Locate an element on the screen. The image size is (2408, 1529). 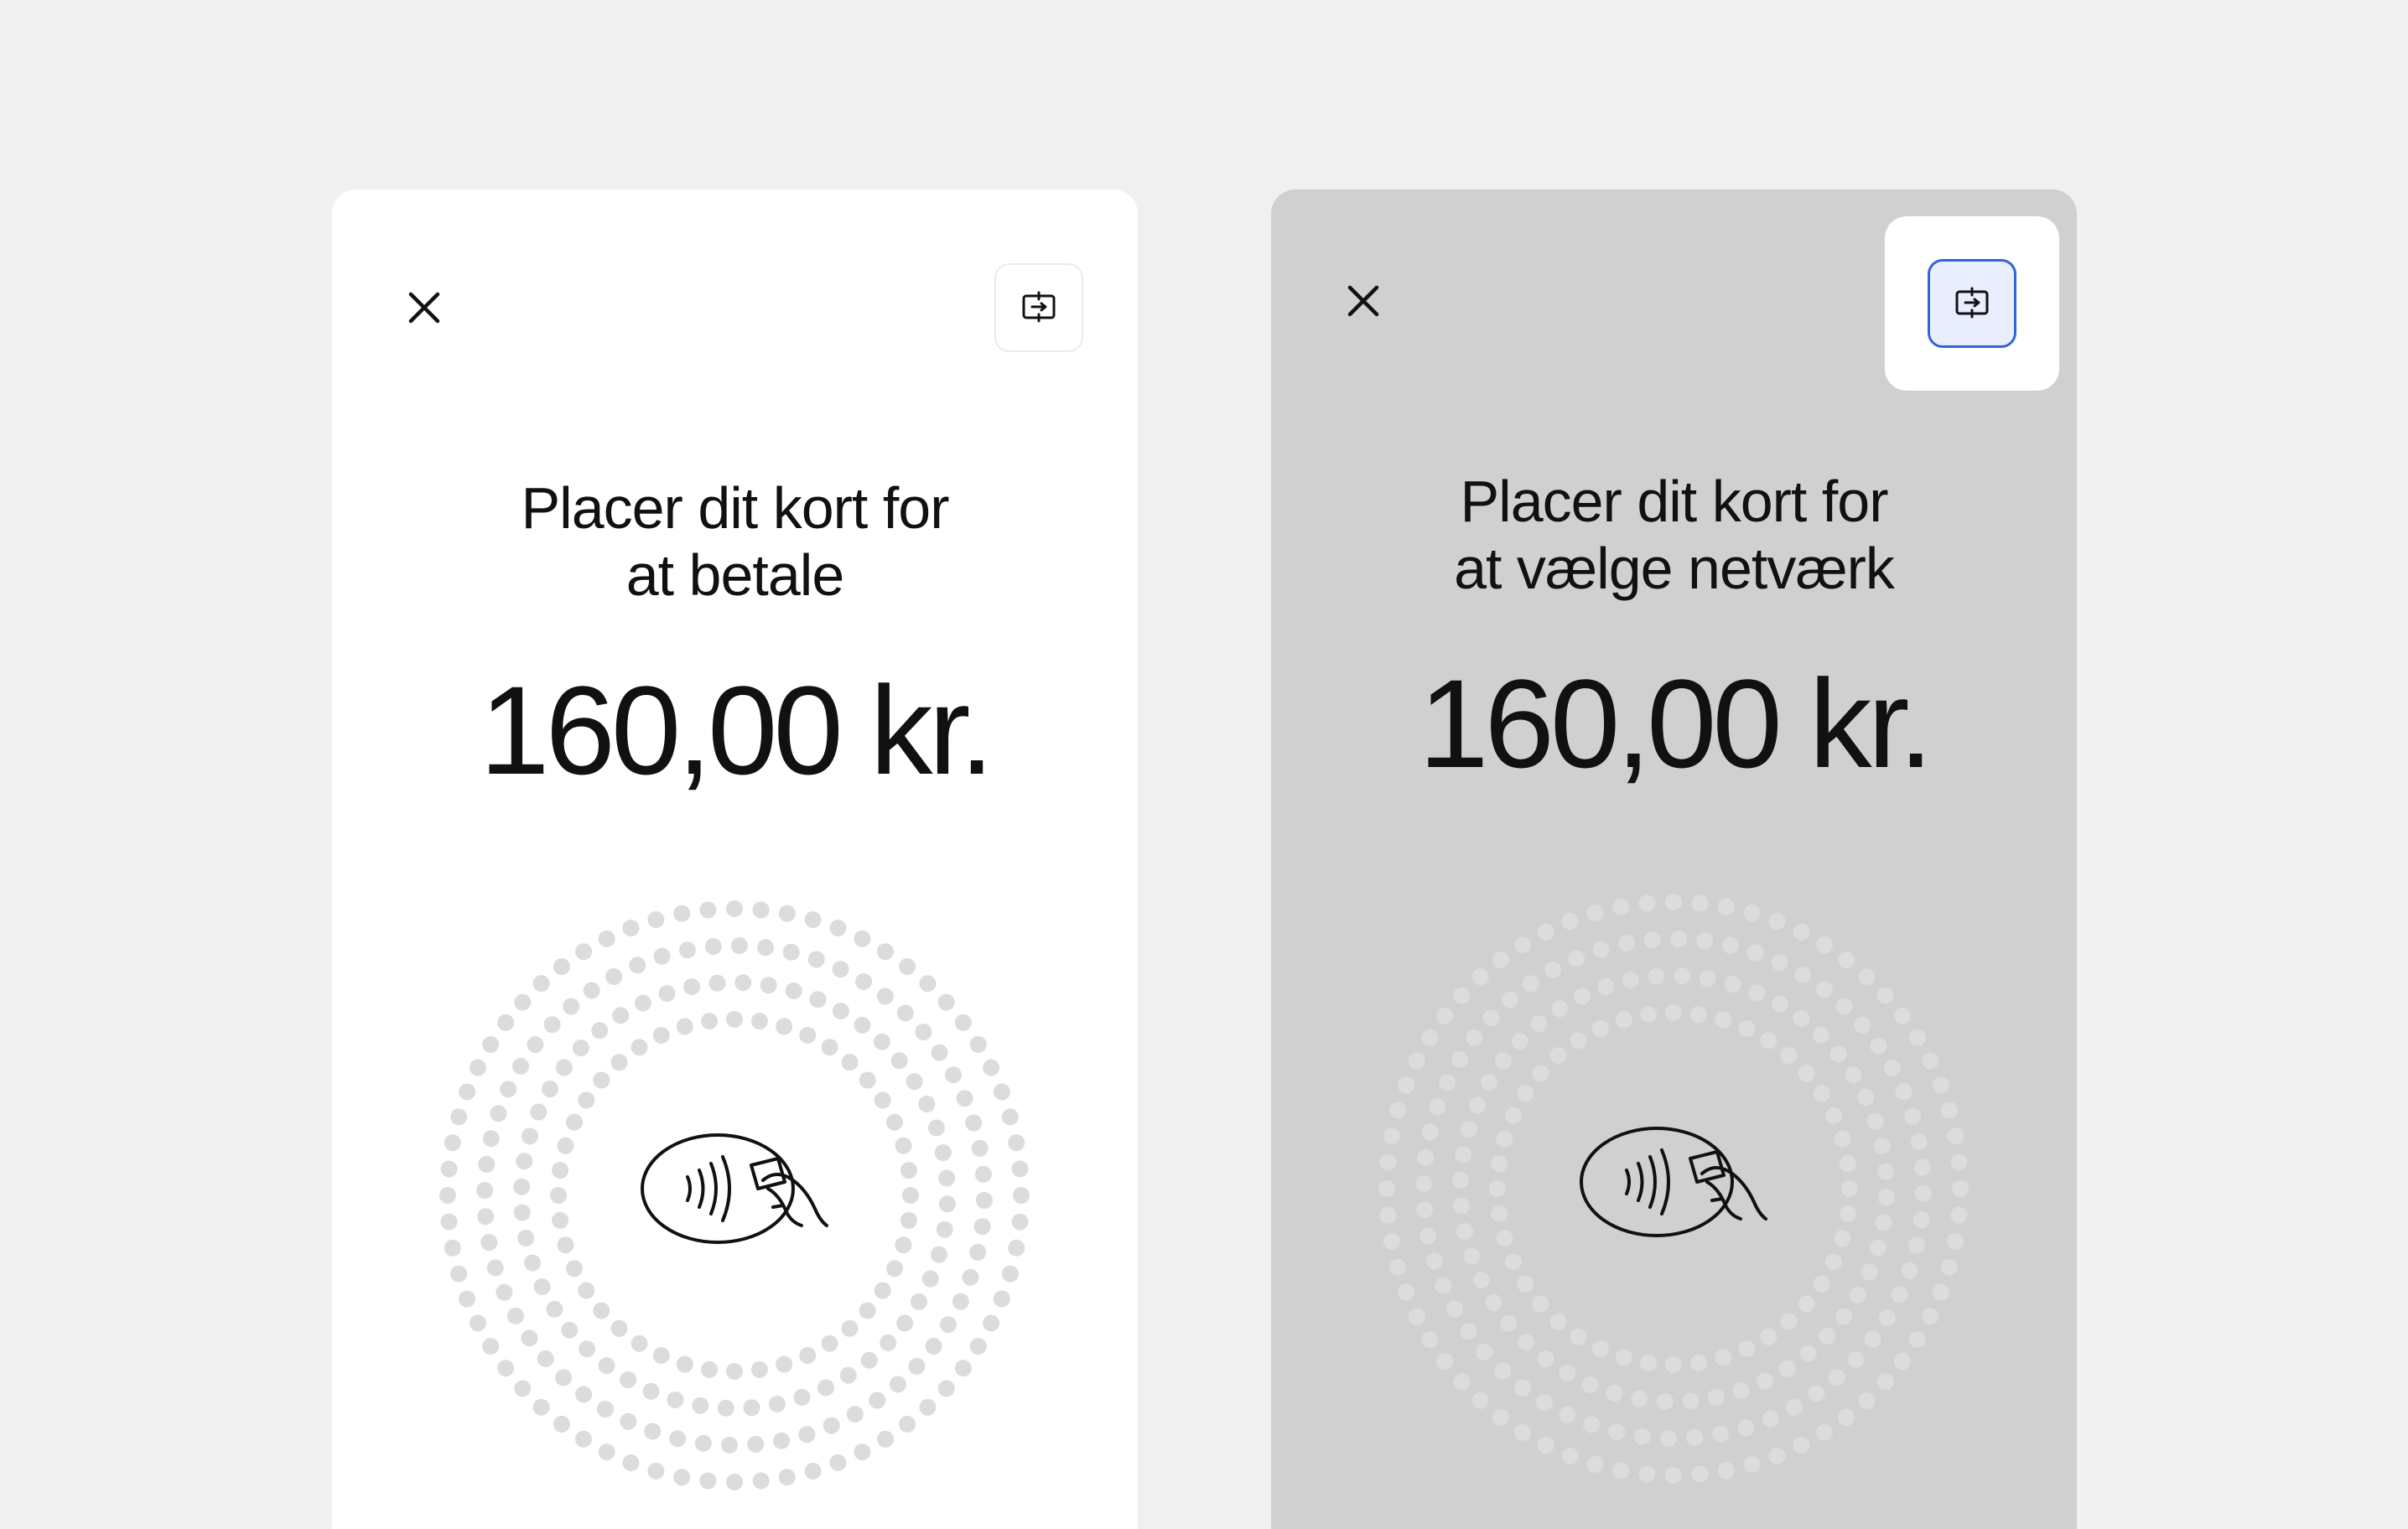
contactless-reader-graphic is located at coordinates (734, 1195).